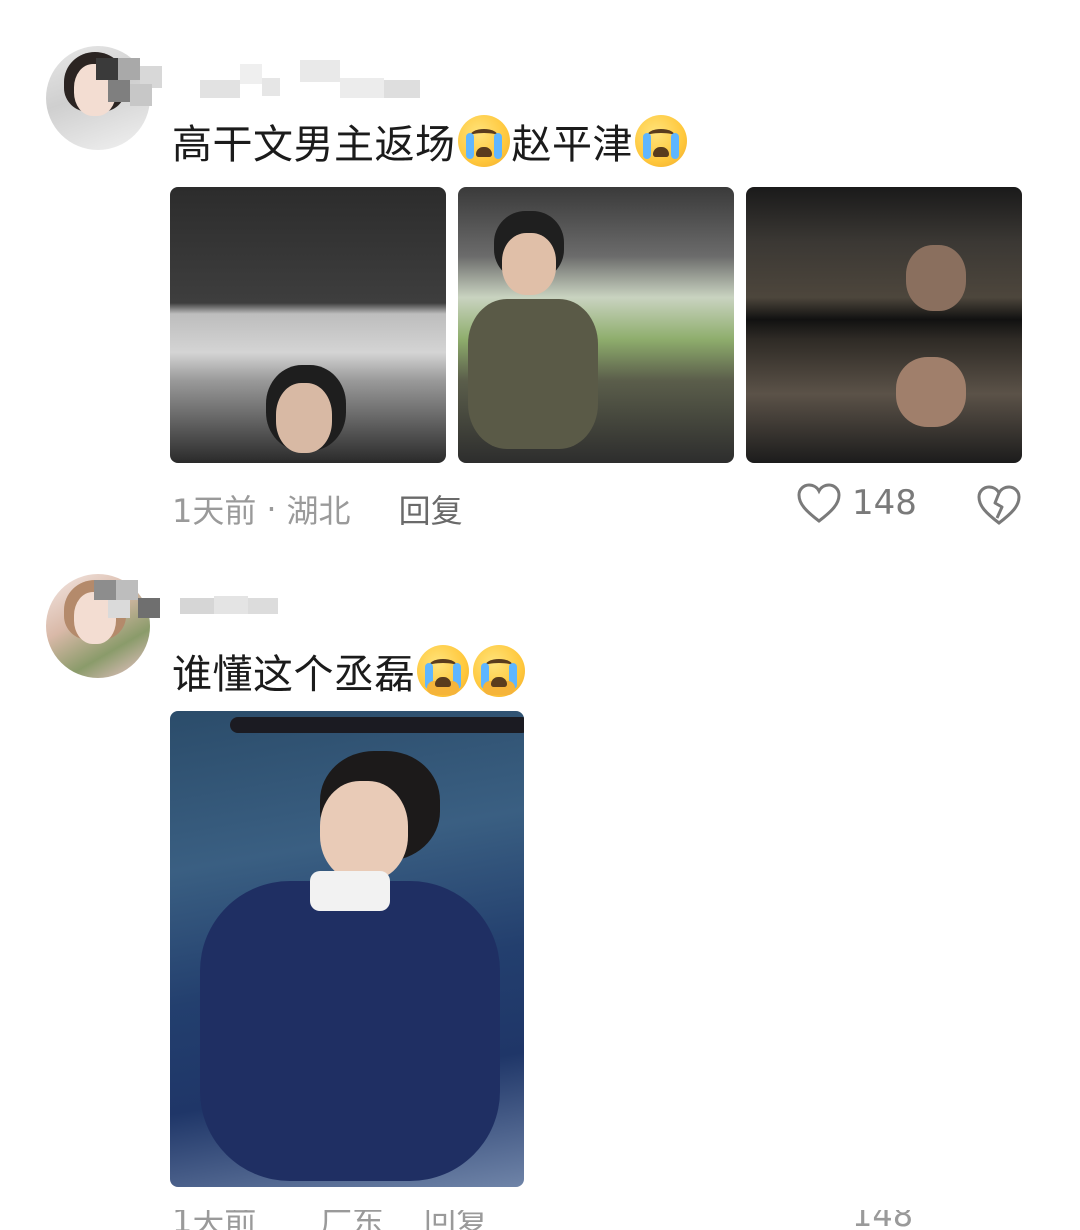  What do you see at coordinates (293, 675) in the screenshot?
I see `comment-text-part: 谁懂这个丞磊` at bounding box center [293, 675].